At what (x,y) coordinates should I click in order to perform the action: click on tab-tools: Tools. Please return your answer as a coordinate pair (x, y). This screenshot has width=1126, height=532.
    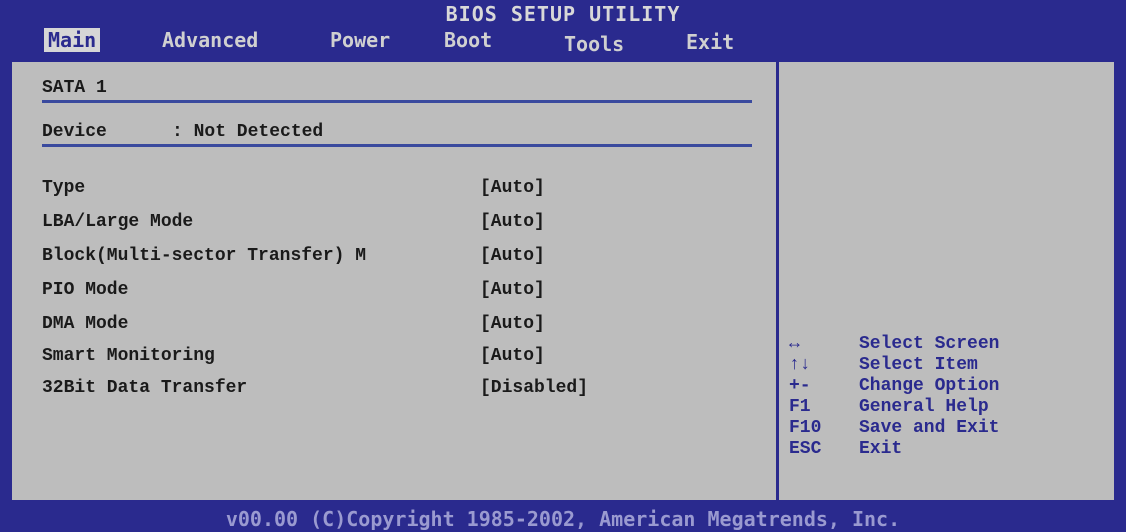
    Looking at the image, I should click on (594, 44).